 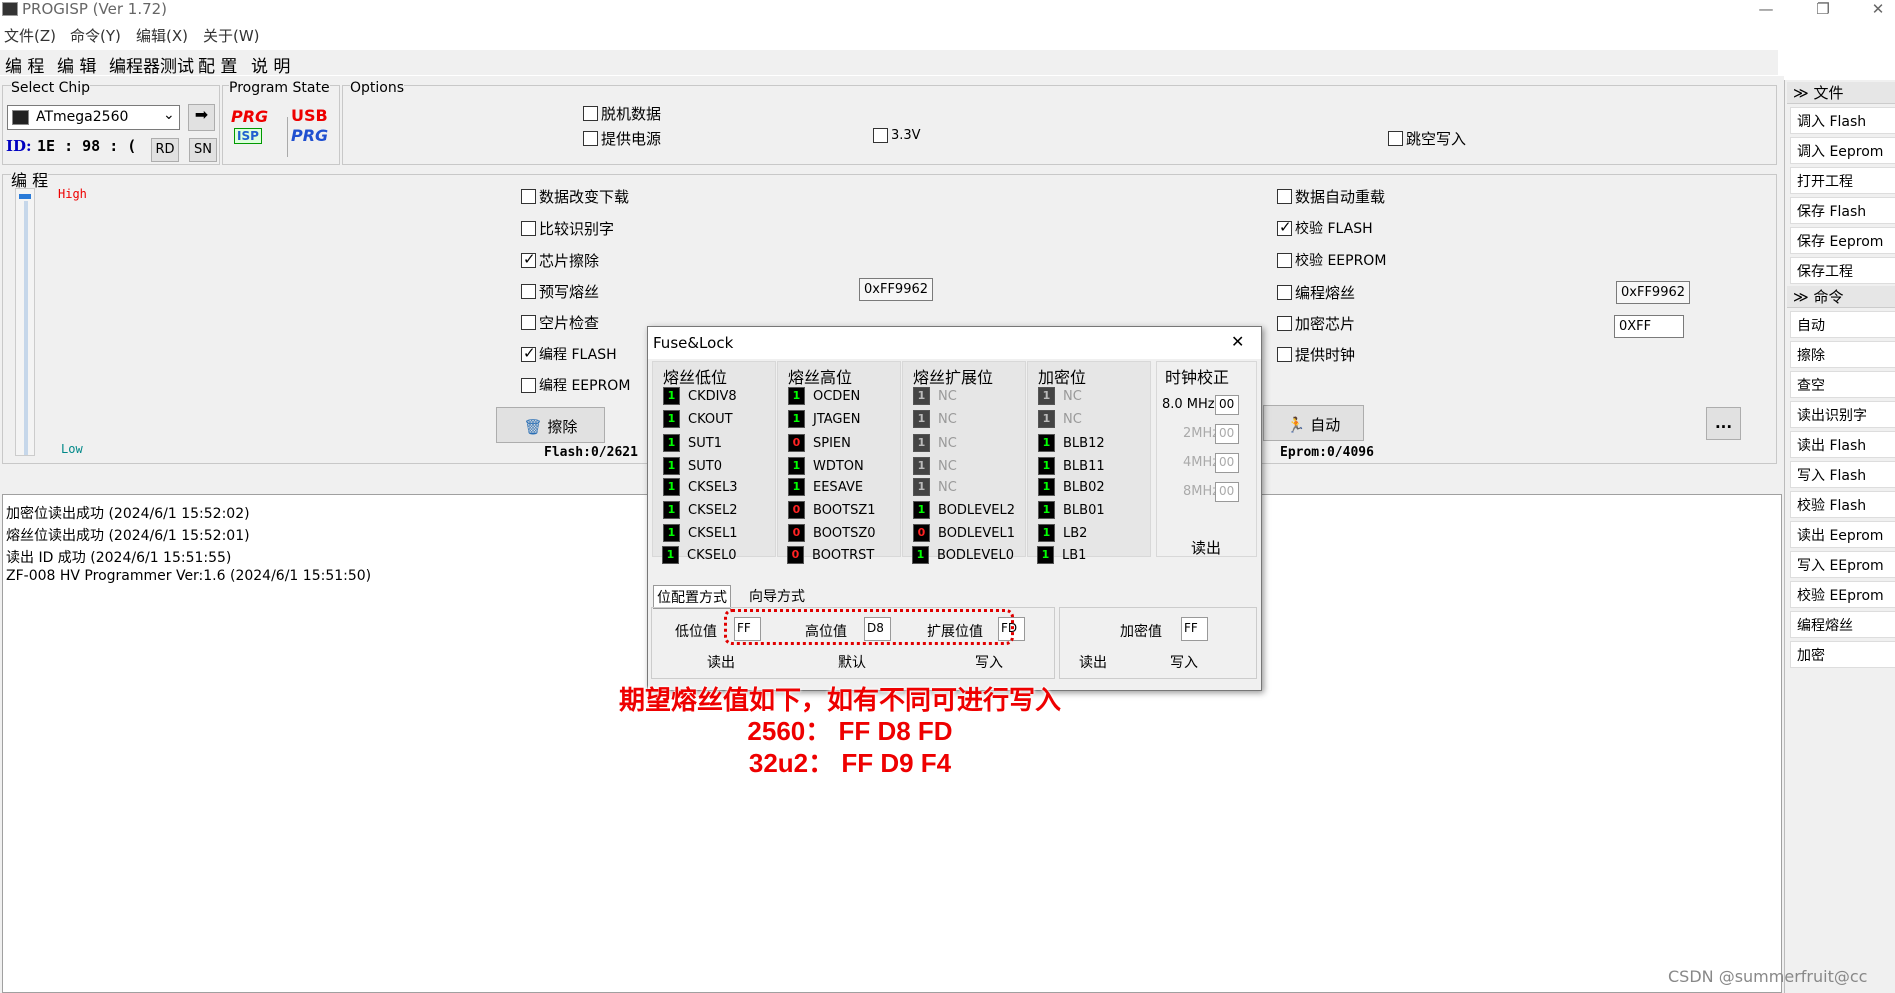 What do you see at coordinates (777, 596) in the screenshot?
I see `tab-wizard: 向导方式` at bounding box center [777, 596].